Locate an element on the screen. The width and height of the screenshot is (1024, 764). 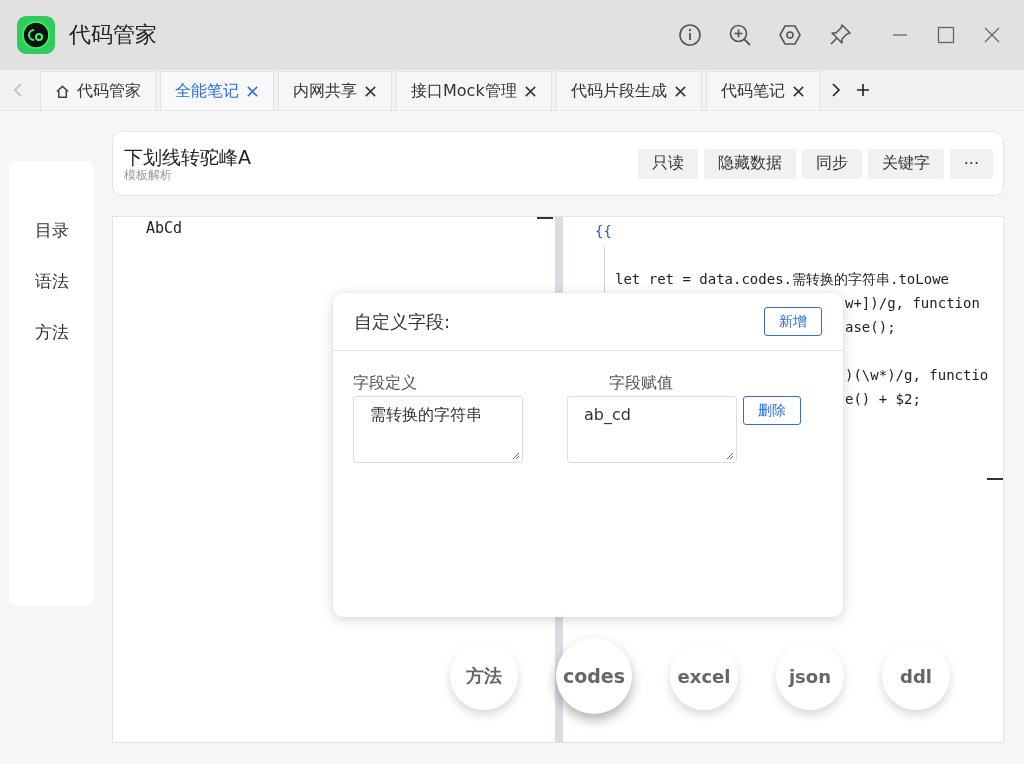
tab: 内网共享 is located at coordinates (335, 90).